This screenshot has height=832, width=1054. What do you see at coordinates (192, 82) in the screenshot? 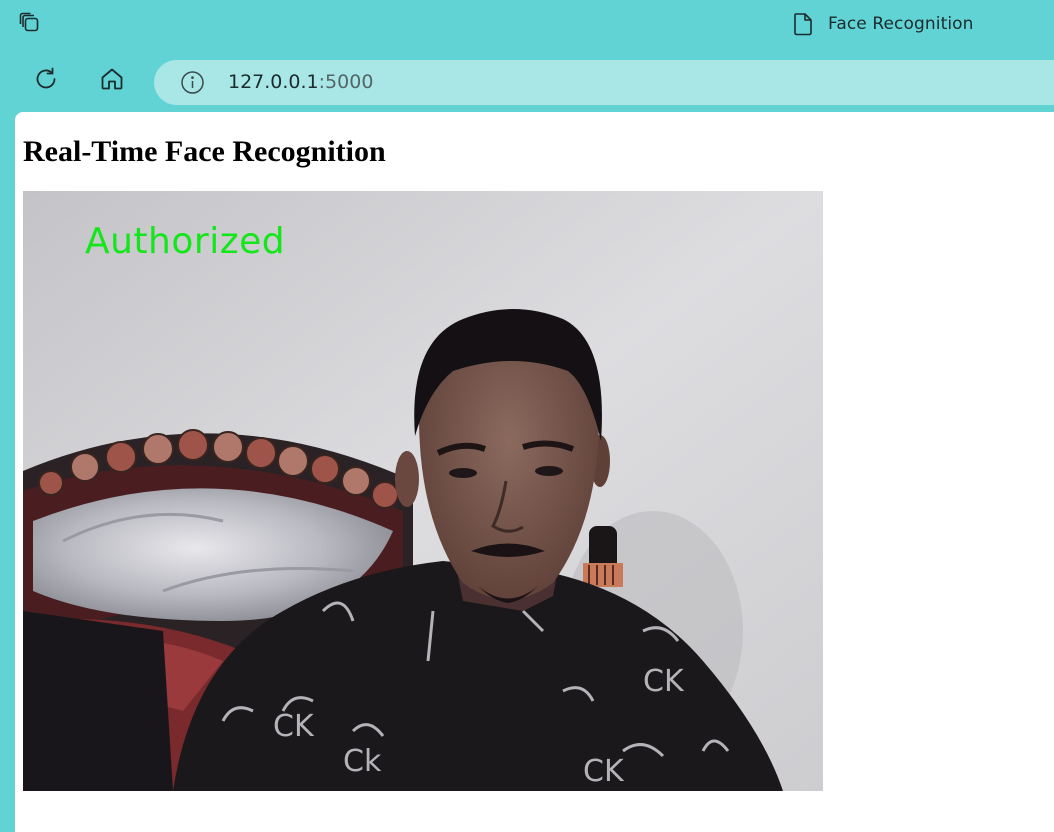
I see `info-icon` at bounding box center [192, 82].